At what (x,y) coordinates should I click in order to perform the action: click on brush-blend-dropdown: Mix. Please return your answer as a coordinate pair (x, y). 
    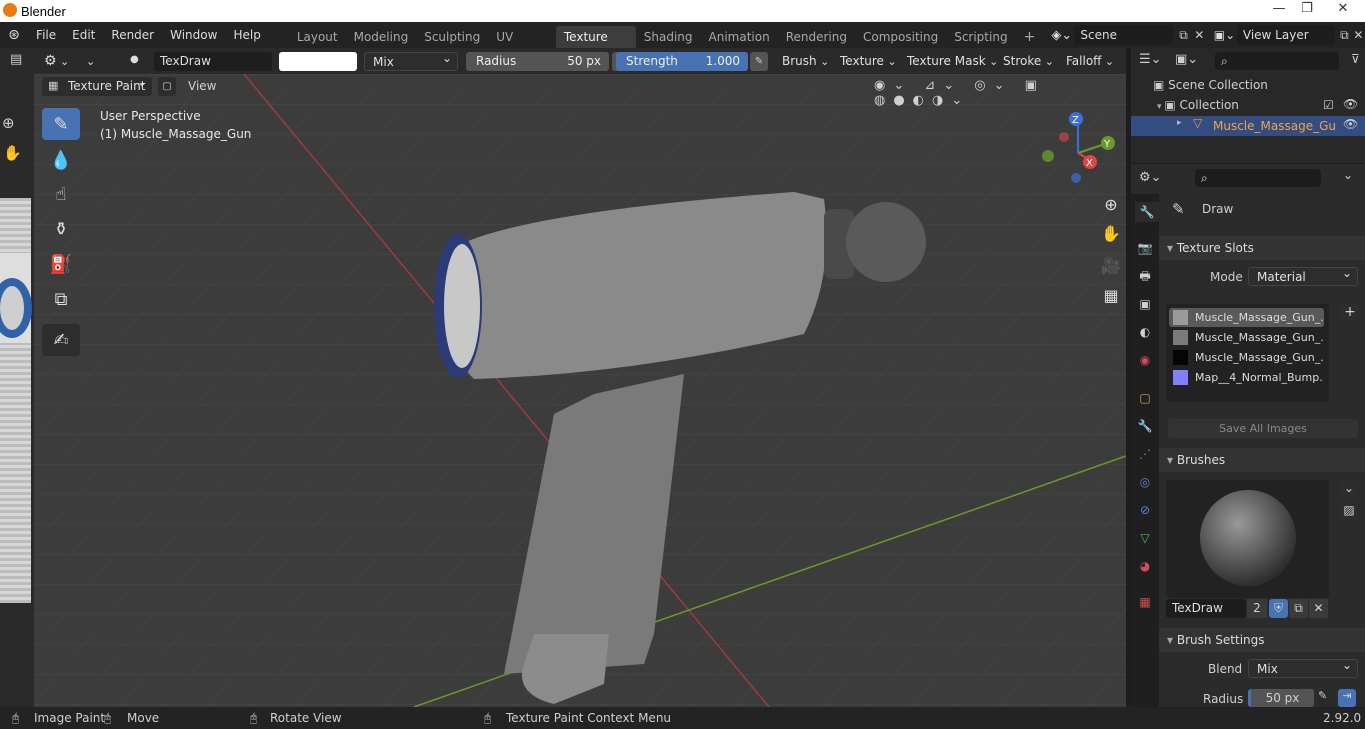
    Looking at the image, I should click on (1303, 667).